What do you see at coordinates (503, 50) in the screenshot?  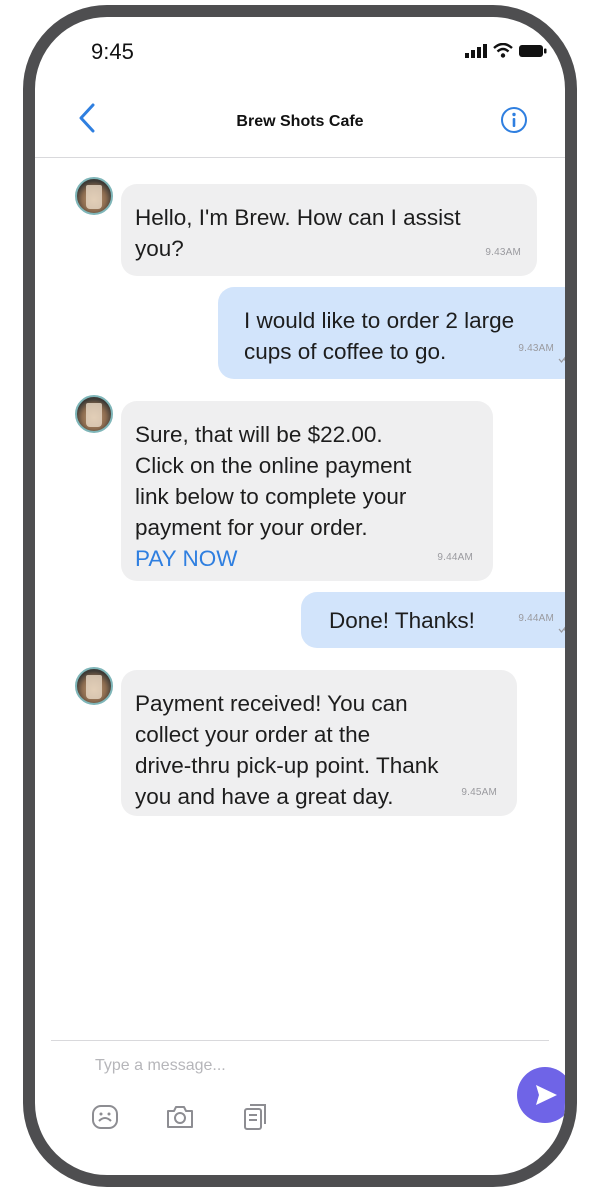 I see `wifi-icon` at bounding box center [503, 50].